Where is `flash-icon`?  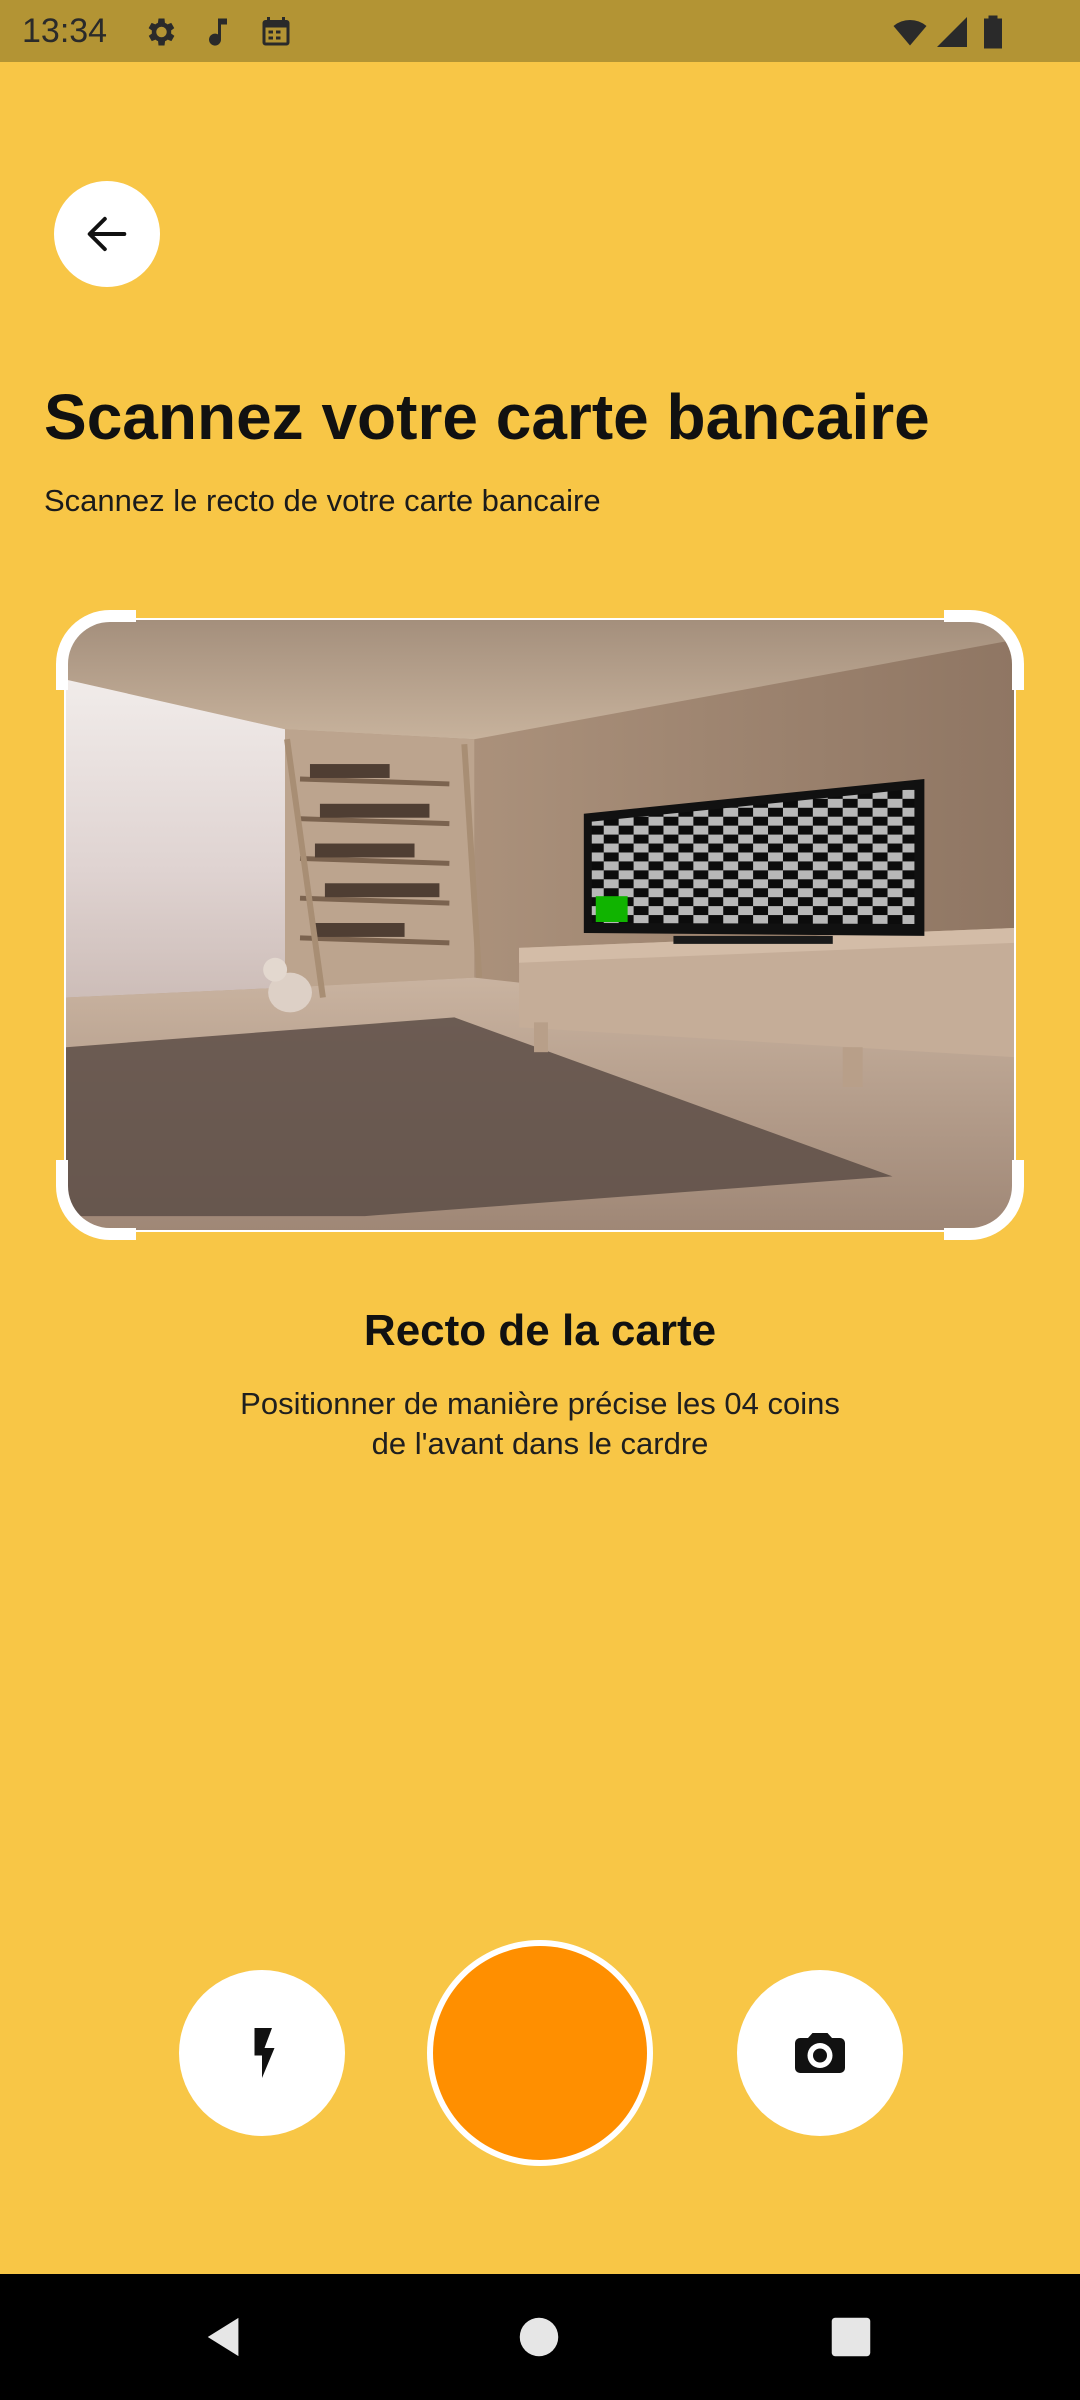
flash-icon is located at coordinates (264, 2053).